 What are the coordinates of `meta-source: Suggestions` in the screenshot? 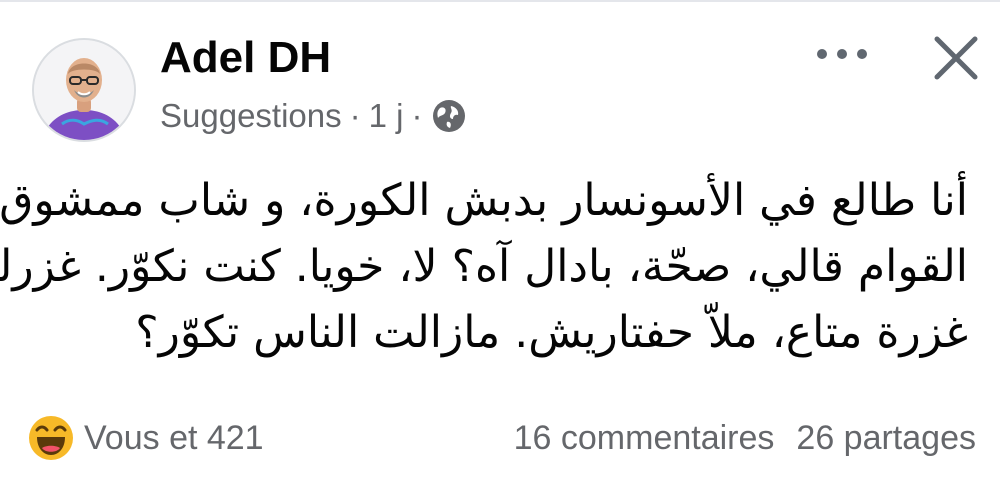 It's located at (251, 116).